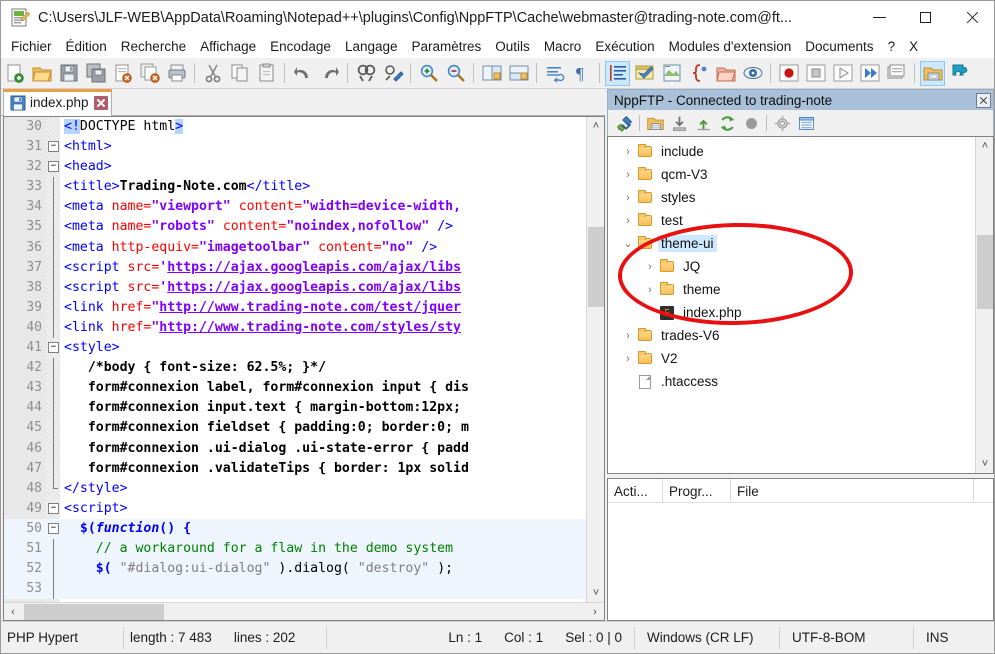  Describe the element at coordinates (86, 46) in the screenshot. I see `menu-item-dition: Édition` at that location.